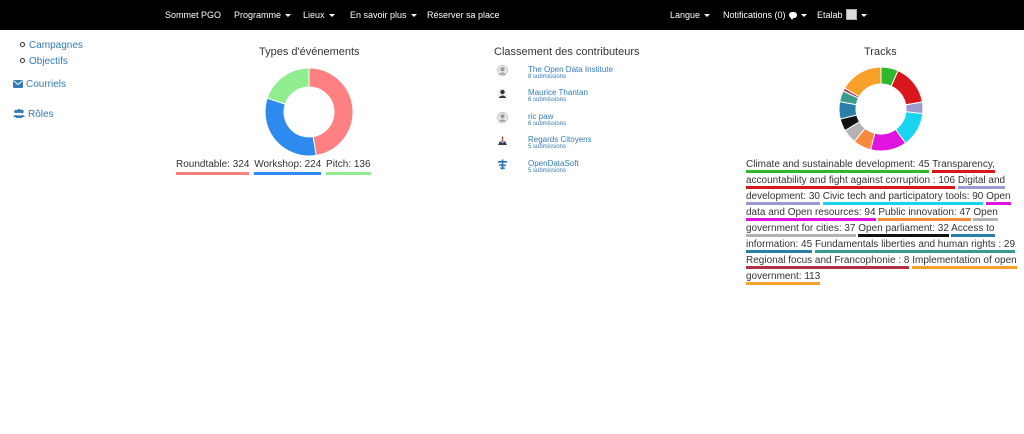 The image size is (1024, 434). What do you see at coordinates (314, 15) in the screenshot?
I see `nav-lieux-label: Lieux` at bounding box center [314, 15].